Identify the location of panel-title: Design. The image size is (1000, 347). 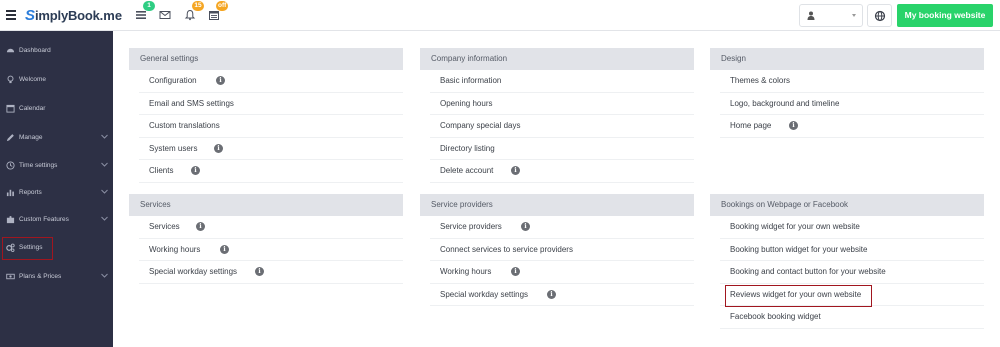
(847, 59).